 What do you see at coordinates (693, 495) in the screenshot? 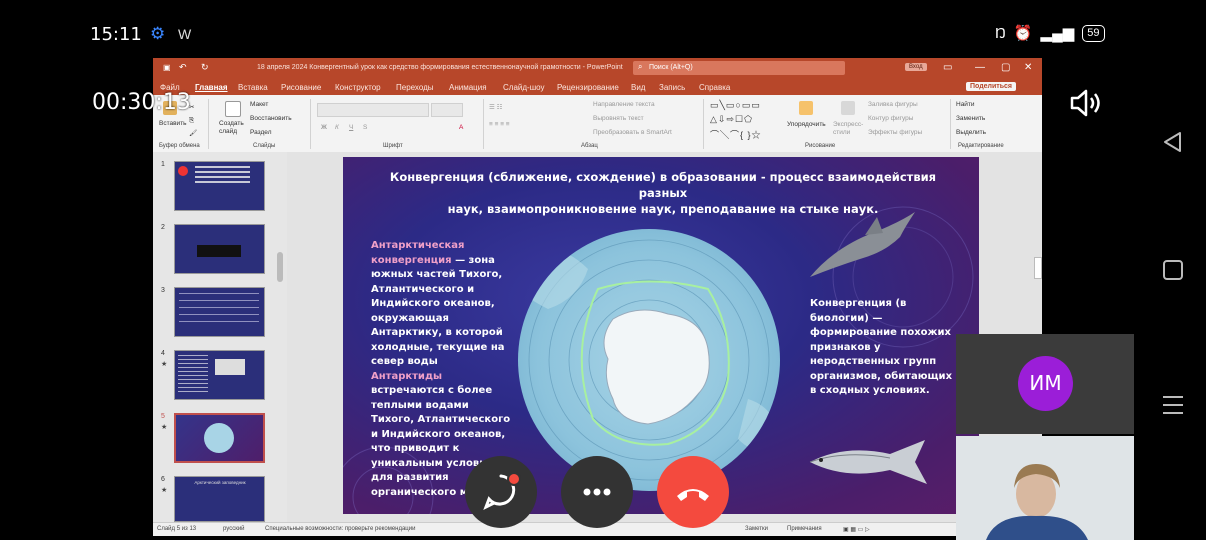
I see `phone-hangup-icon` at bounding box center [693, 495].